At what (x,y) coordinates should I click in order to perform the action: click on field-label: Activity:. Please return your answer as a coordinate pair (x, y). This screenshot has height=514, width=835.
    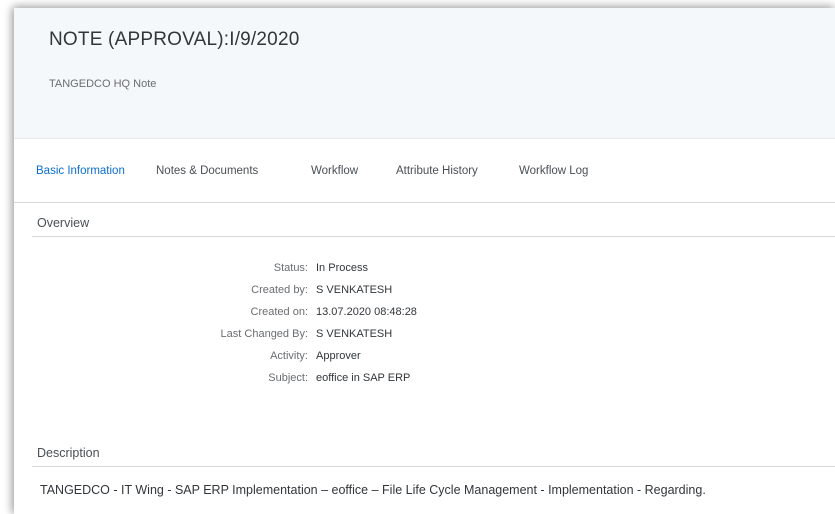
    Looking at the image, I should click on (289, 356).